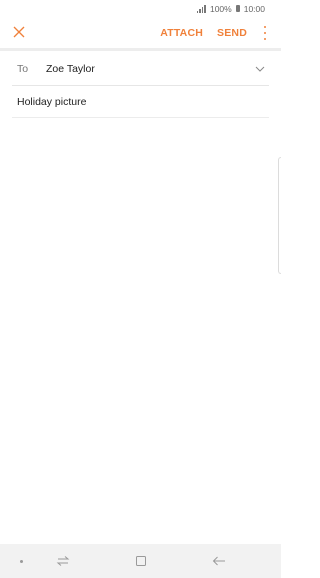 This screenshot has height=578, width=320. What do you see at coordinates (140, 33) in the screenshot?
I see `compose-toolbar: ATTACH SEND` at bounding box center [140, 33].